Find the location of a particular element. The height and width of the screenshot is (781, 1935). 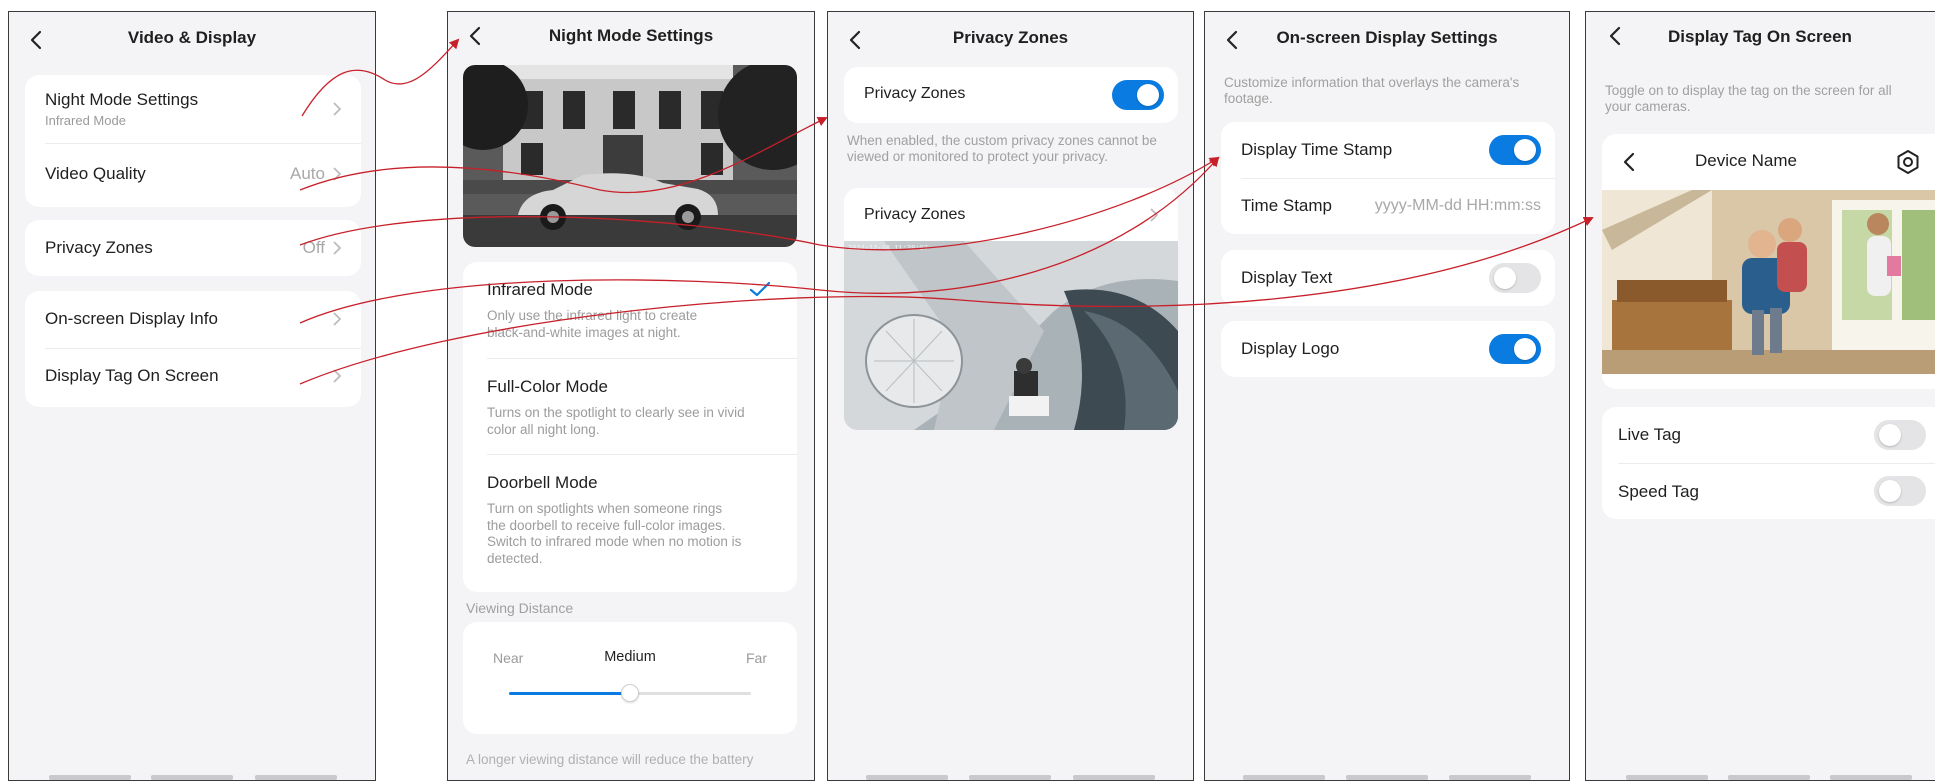

header: On-screen Display Settings is located at coordinates (1387, 40).